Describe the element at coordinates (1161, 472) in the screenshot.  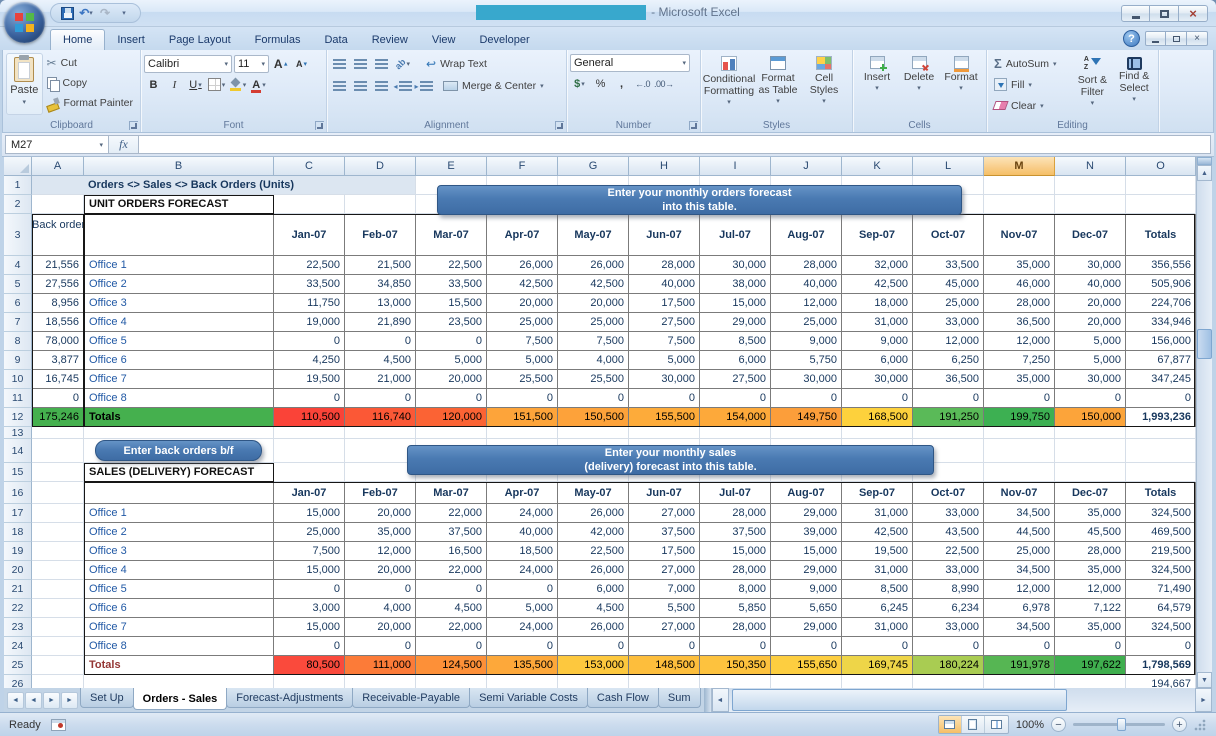
I see `cell-O15` at that location.